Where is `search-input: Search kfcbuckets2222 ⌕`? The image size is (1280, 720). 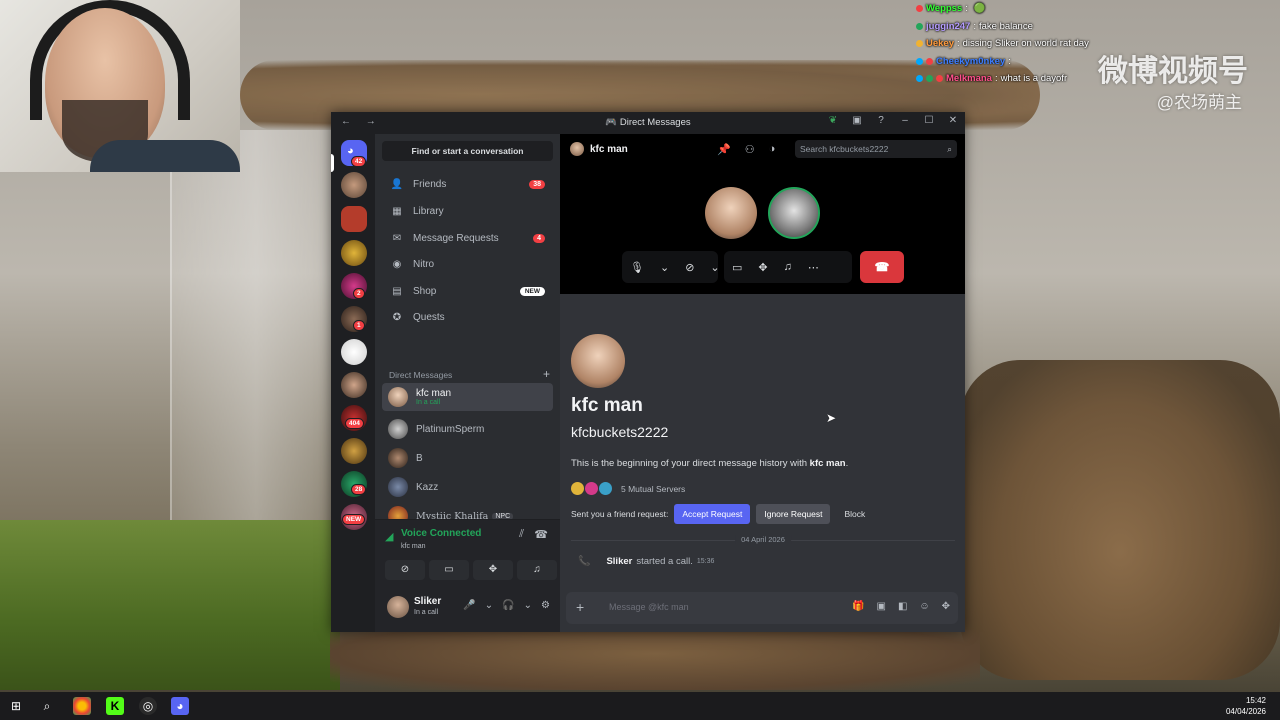 search-input: Search kfcbuckets2222 ⌕ is located at coordinates (876, 149).